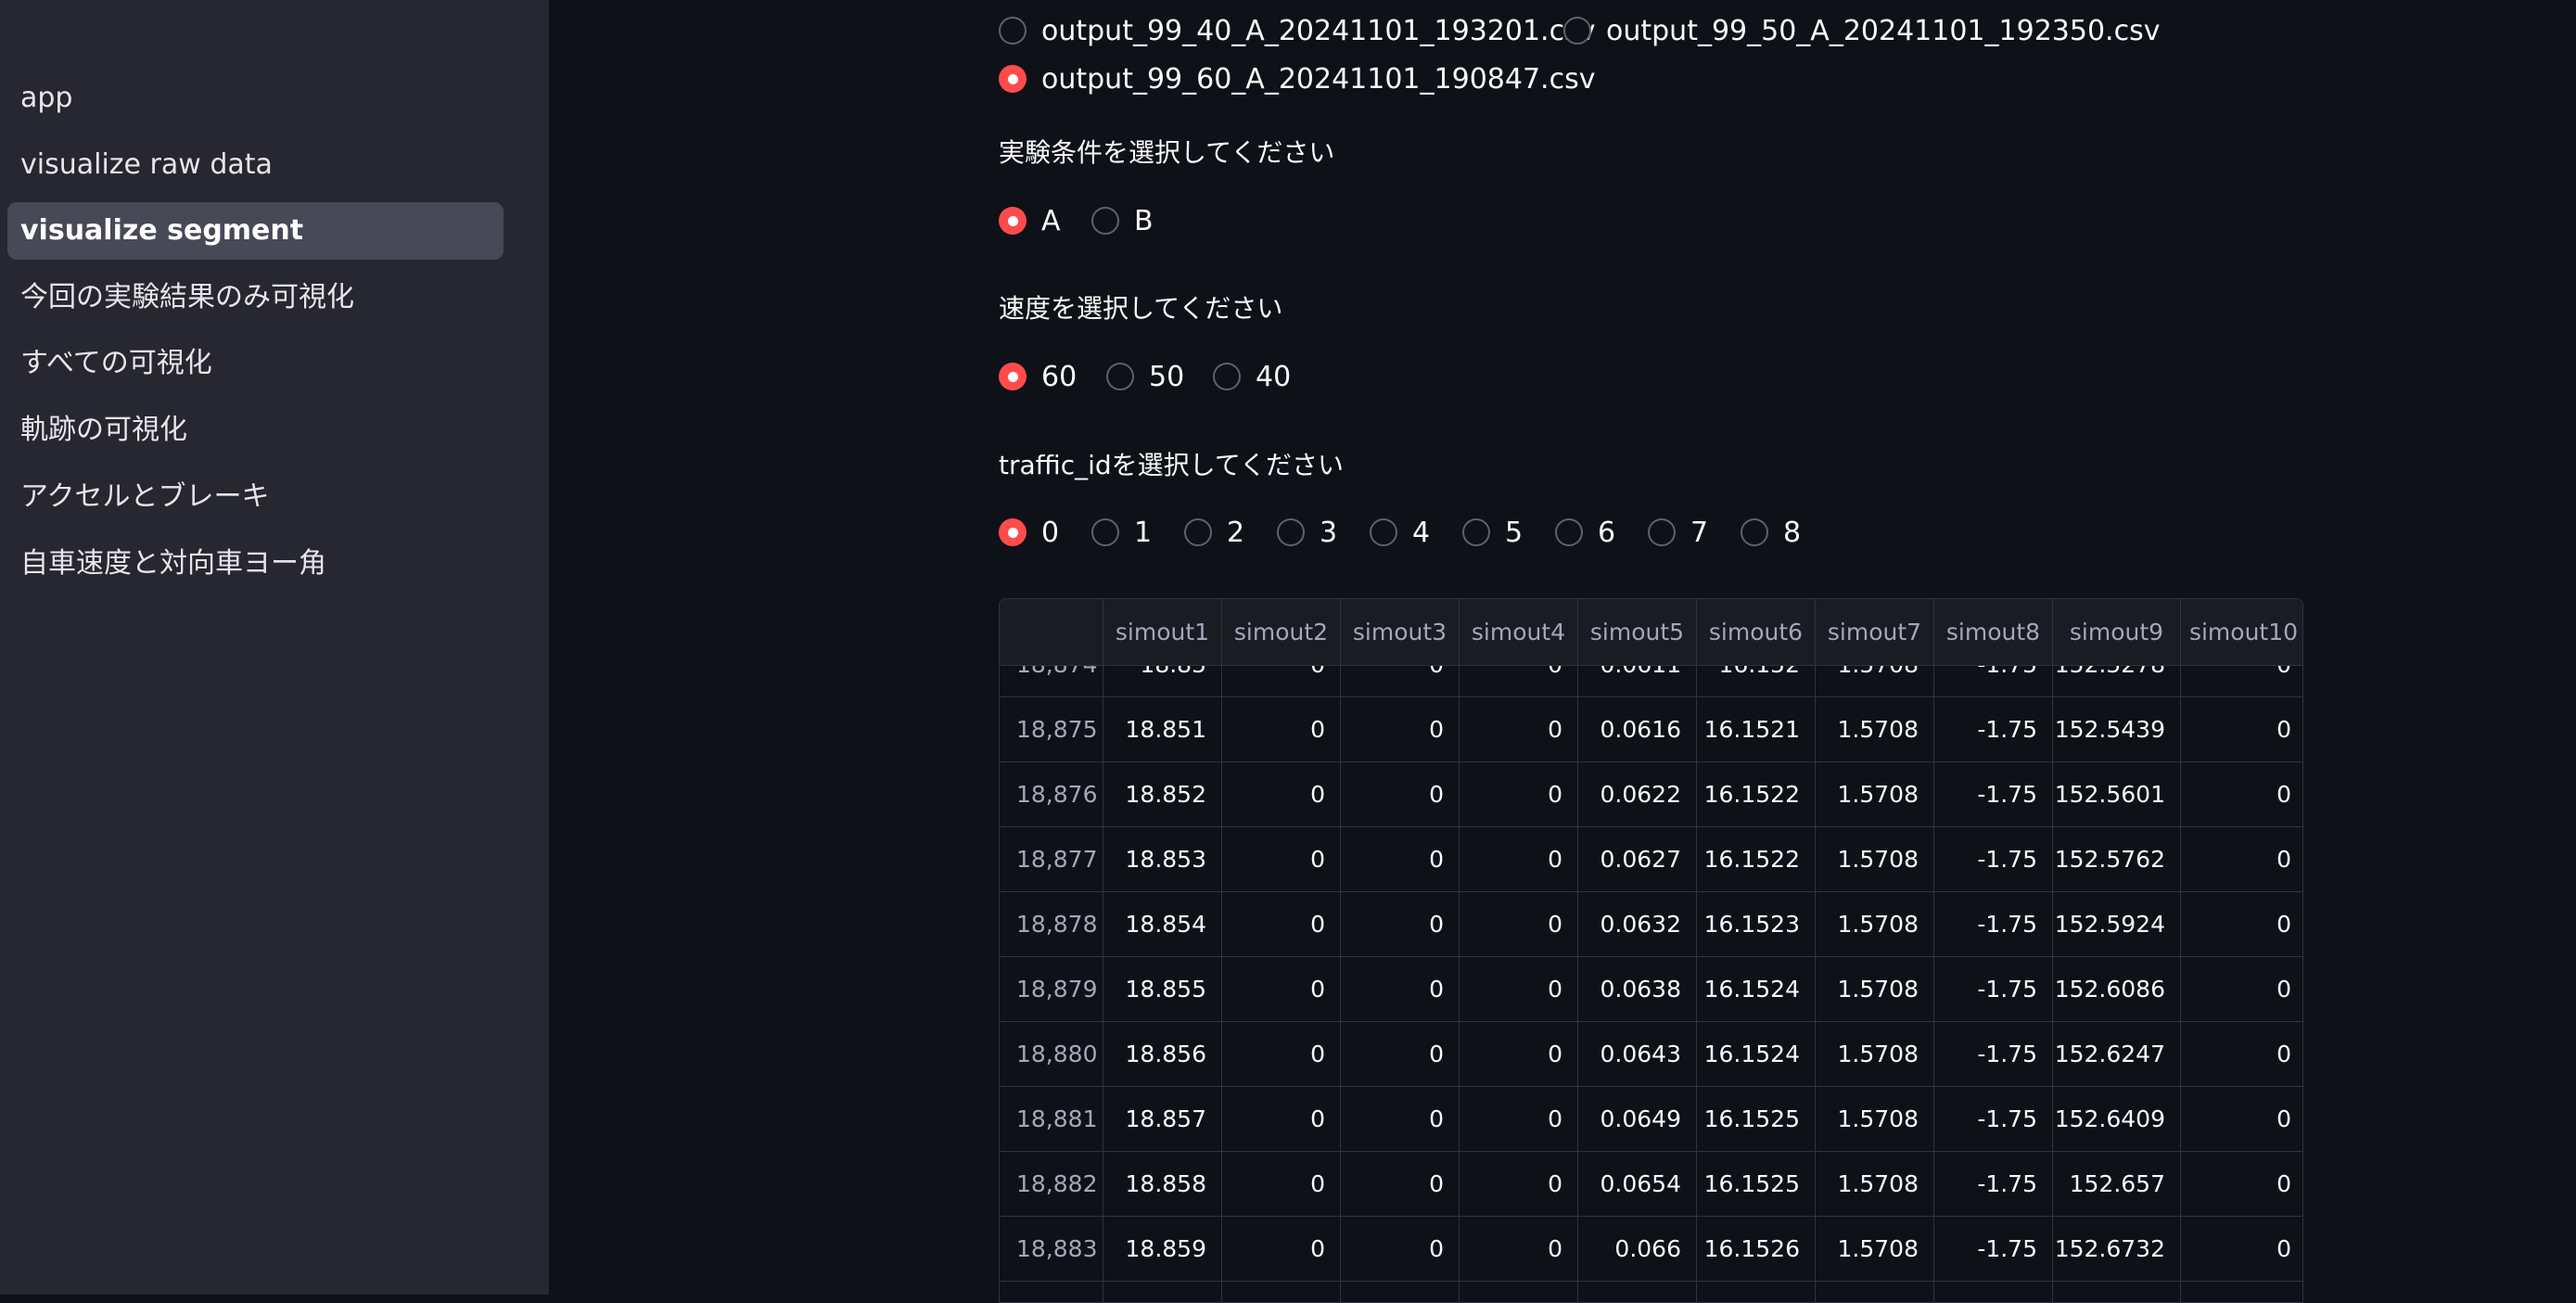  I want to click on table-cell: 18.852, so click(1163, 794).